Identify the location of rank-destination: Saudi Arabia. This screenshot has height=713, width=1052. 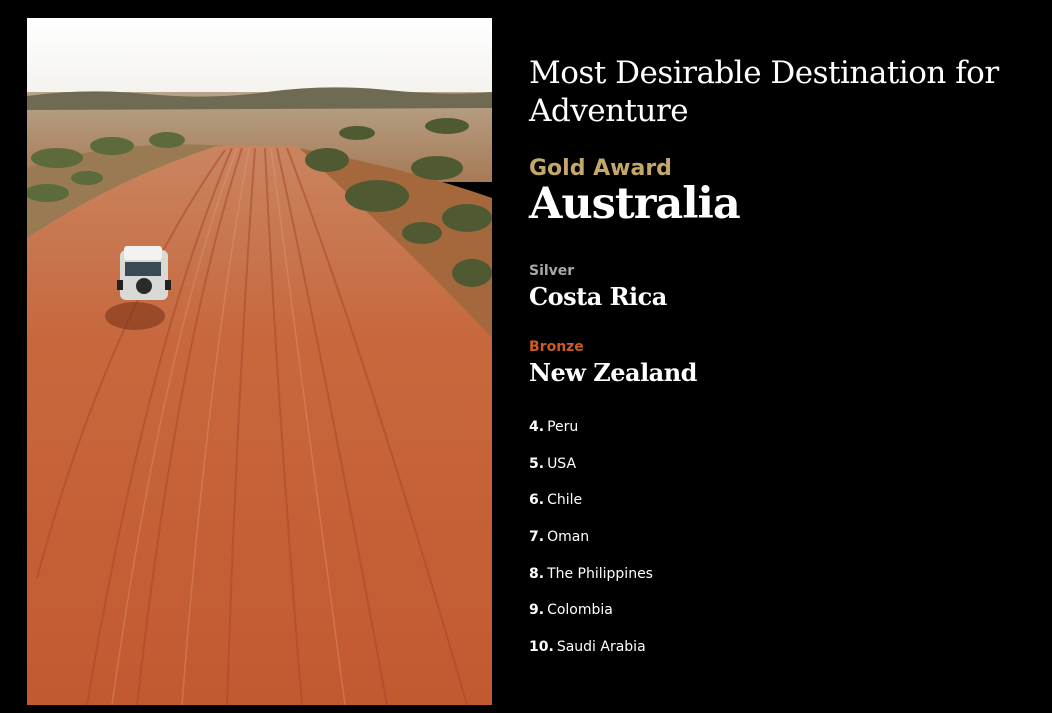
(601, 647).